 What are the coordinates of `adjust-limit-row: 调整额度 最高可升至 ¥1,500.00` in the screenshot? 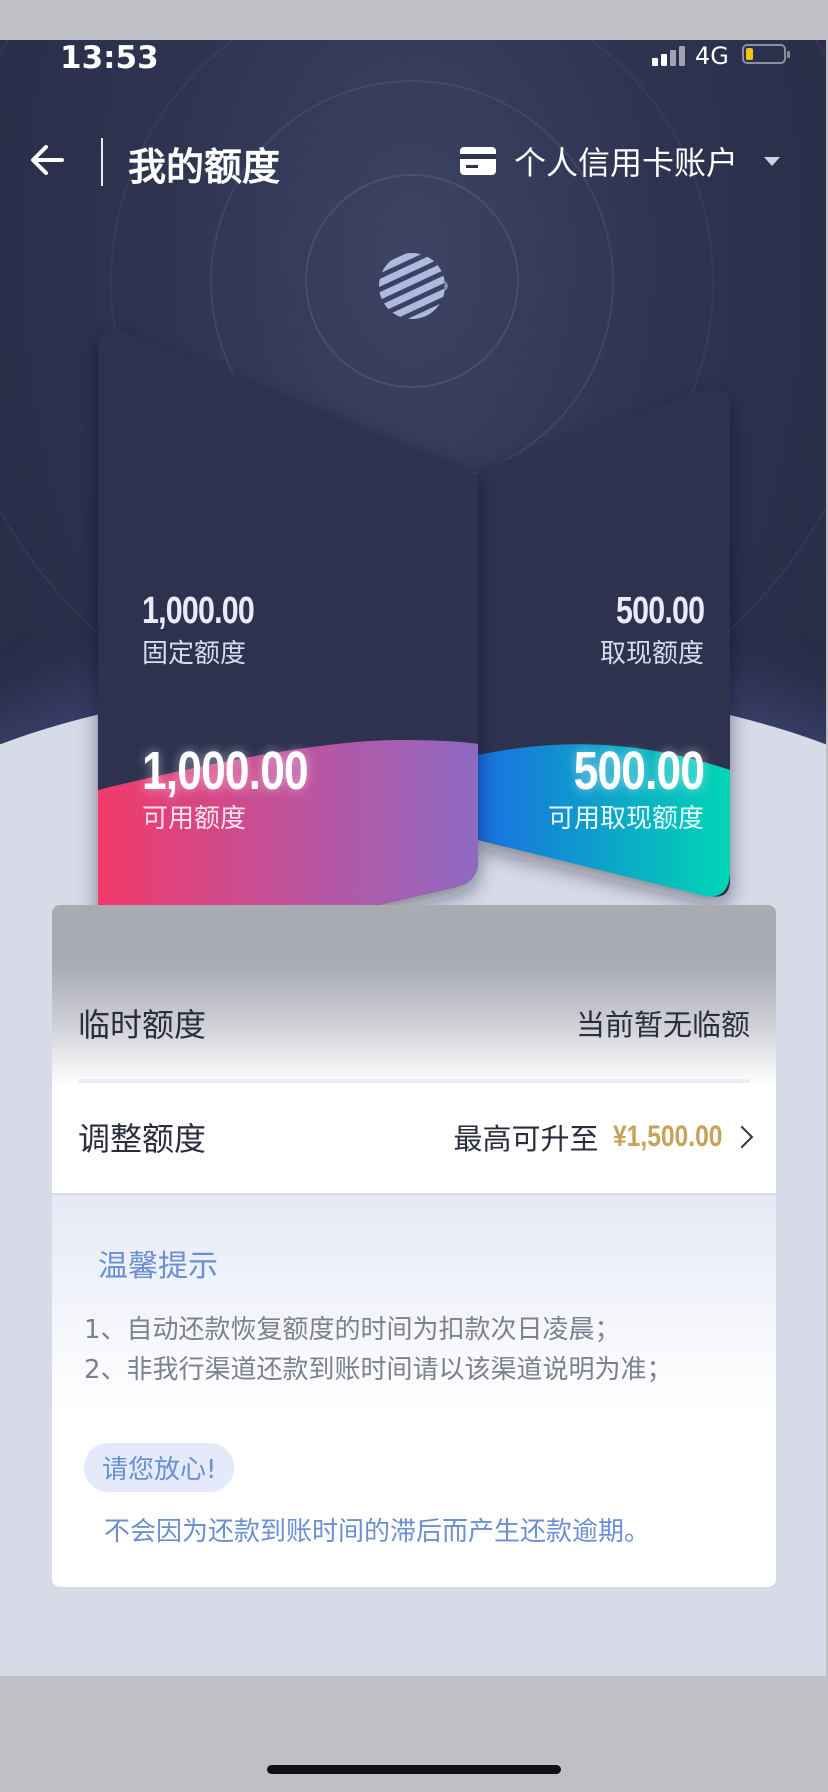 It's located at (416, 1137).